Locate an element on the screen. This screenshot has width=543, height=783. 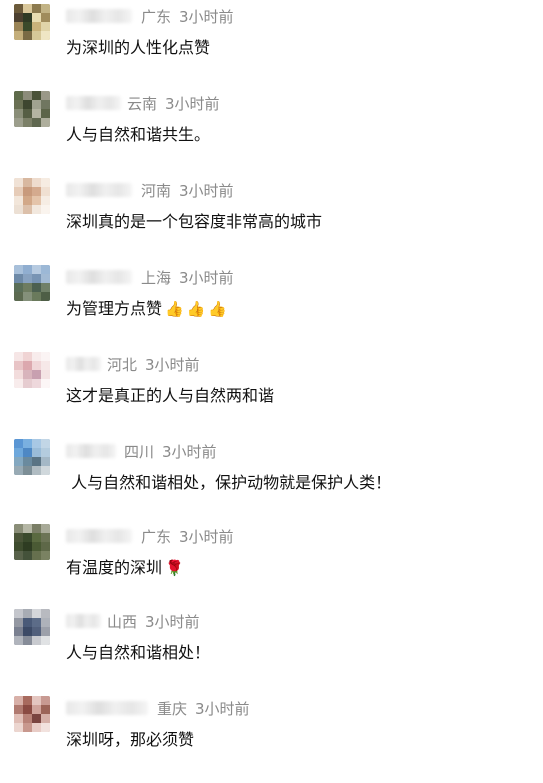
comment-meta: 四川 3小时前 is located at coordinates (170, 451).